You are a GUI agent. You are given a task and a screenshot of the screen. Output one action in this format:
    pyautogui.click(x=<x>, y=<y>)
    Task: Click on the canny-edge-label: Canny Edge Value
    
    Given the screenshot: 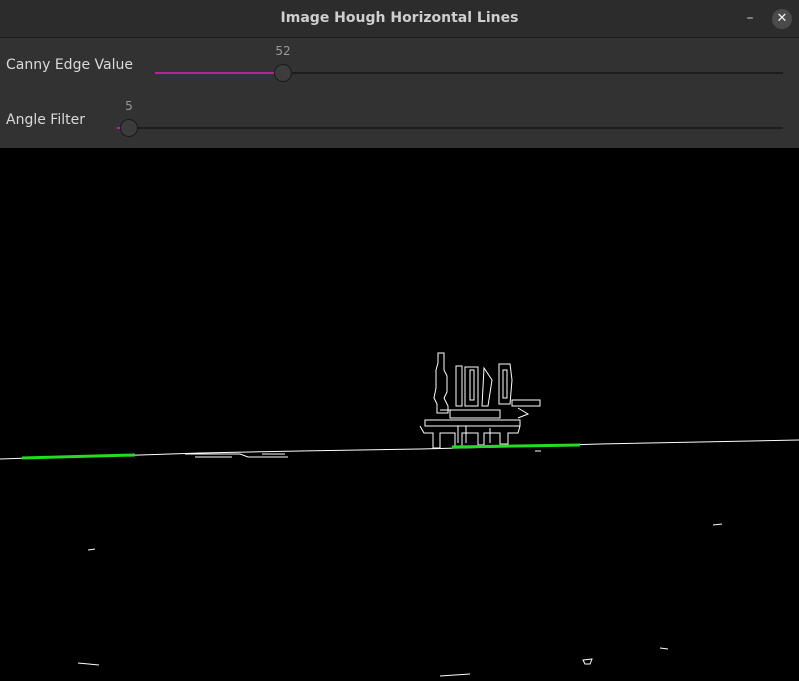 What is the action you would take?
    pyautogui.click(x=69, y=65)
    